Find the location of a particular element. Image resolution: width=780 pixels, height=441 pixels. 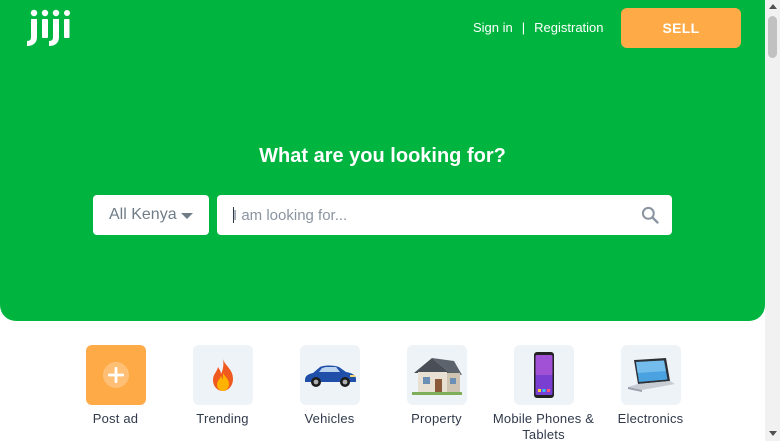

category-electronics: Electronics is located at coordinates (650, 386).